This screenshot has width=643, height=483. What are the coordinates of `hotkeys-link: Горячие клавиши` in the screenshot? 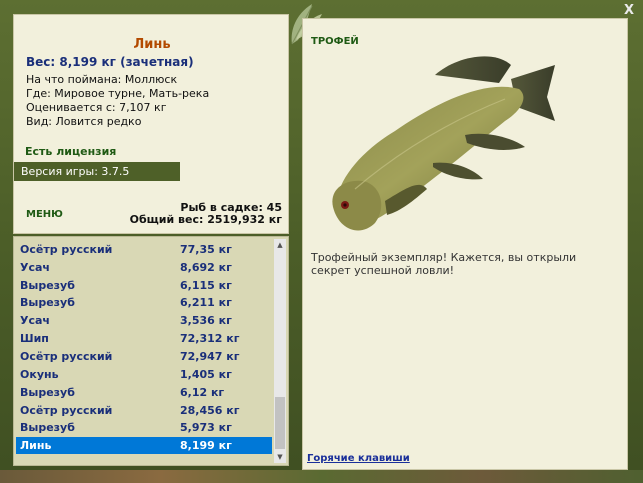 It's located at (358, 458).